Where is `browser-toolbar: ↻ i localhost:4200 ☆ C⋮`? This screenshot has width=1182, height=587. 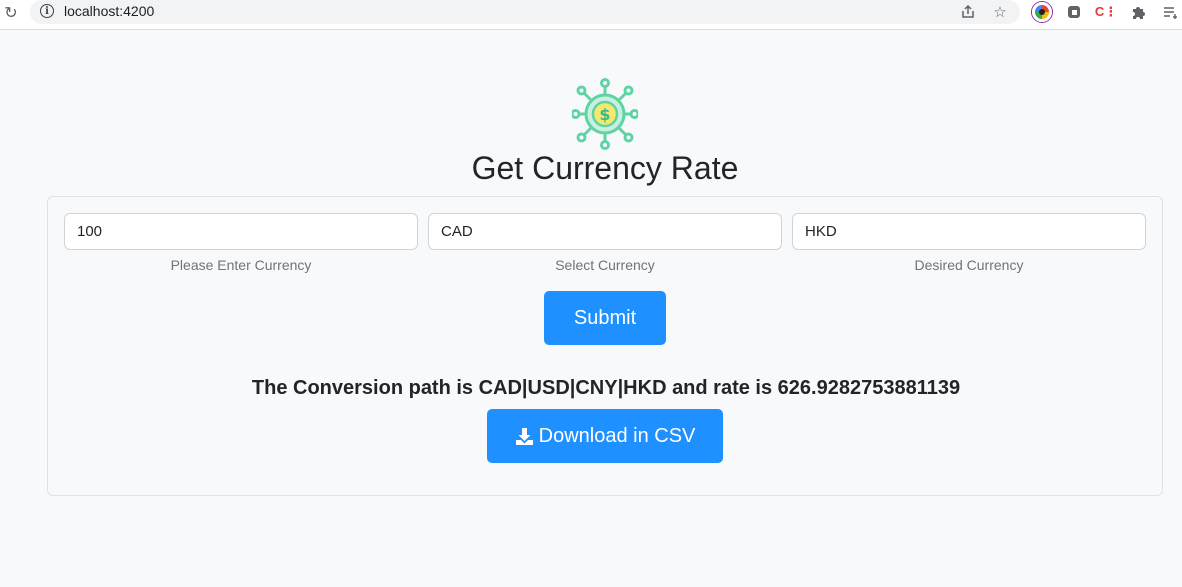 browser-toolbar: ↻ i localhost:4200 ☆ C⋮ is located at coordinates (591, 15).